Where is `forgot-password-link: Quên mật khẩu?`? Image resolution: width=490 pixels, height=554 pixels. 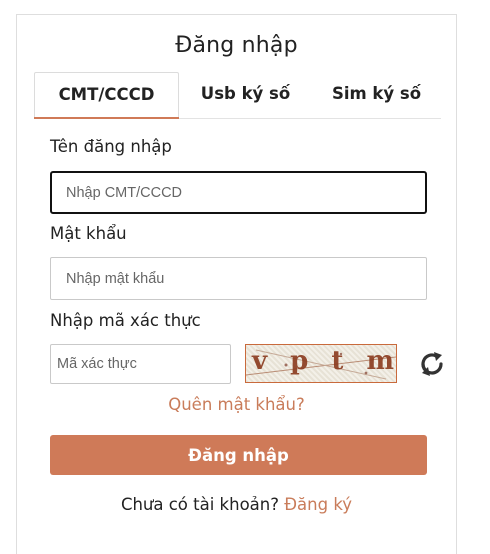
forgot-password-link: Quên mật khẩu? is located at coordinates (236, 404).